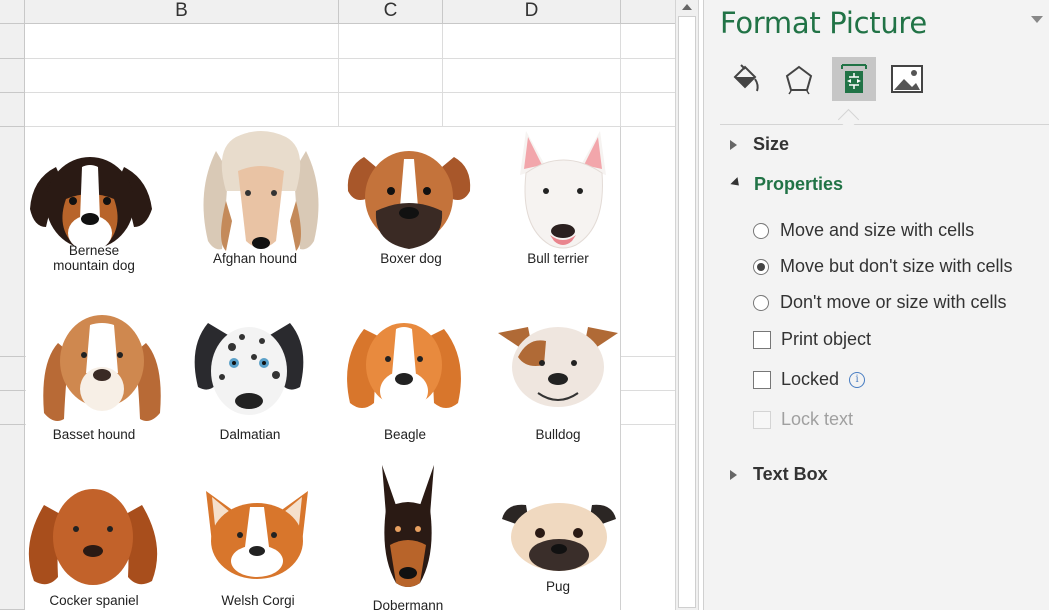 Image resolution: width=1049 pixels, height=610 pixels. I want to click on section-size: Size, so click(759, 144).